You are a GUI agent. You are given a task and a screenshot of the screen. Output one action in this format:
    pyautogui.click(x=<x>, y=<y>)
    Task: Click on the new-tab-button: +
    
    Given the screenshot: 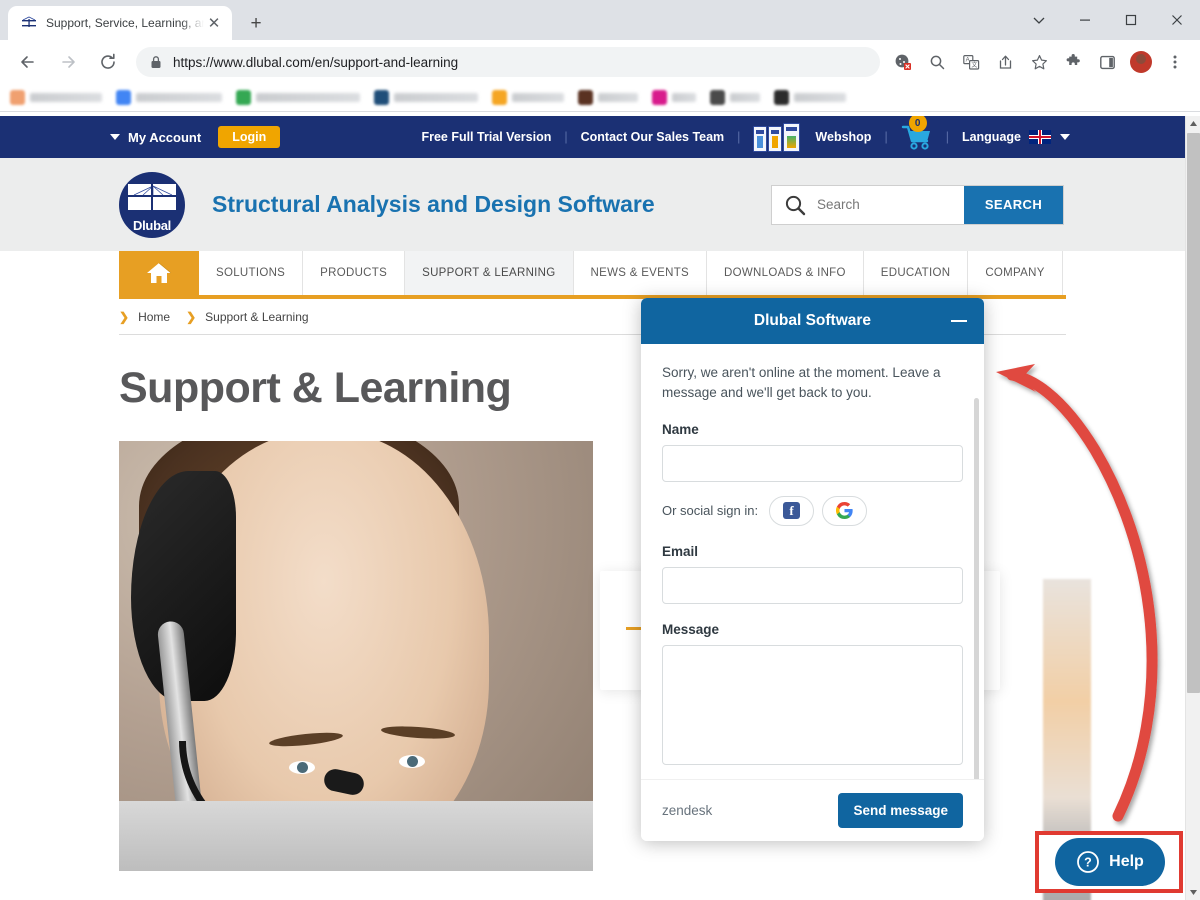 What is the action you would take?
    pyautogui.click(x=256, y=23)
    